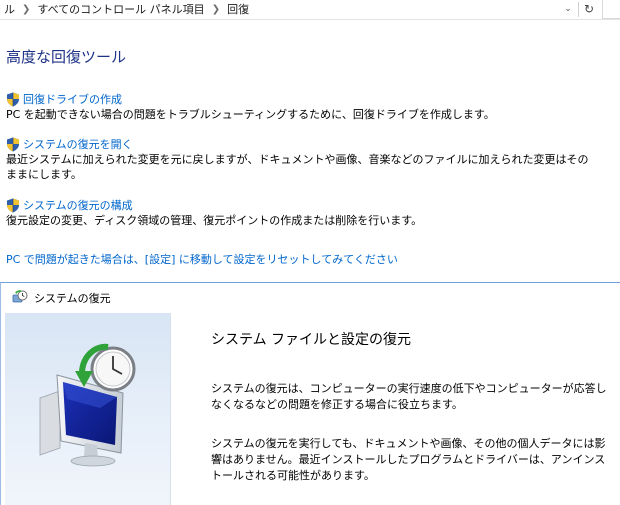  What do you see at coordinates (78, 144) in the screenshot?
I see `open-system-restore-link: システムの復元を開く` at bounding box center [78, 144].